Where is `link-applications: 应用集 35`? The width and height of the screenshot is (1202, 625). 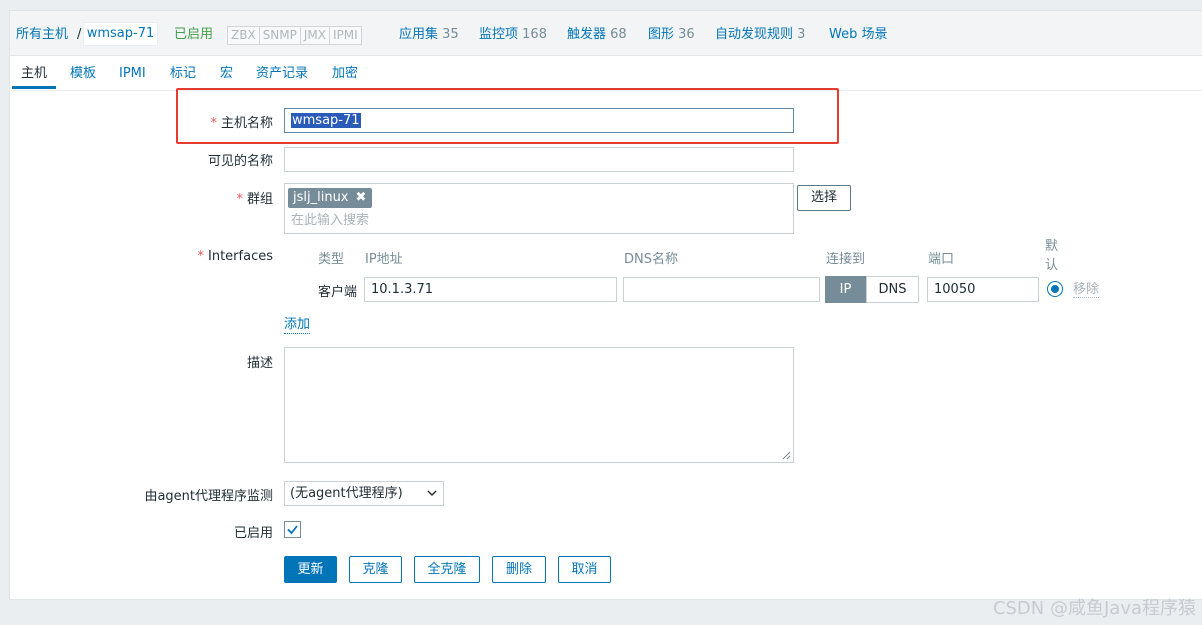
link-applications: 应用集 35 is located at coordinates (429, 35).